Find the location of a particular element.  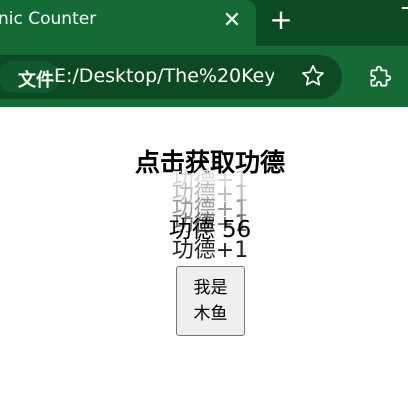

tabstrip-overflow-edge: ▔ is located at coordinates (405, 19).